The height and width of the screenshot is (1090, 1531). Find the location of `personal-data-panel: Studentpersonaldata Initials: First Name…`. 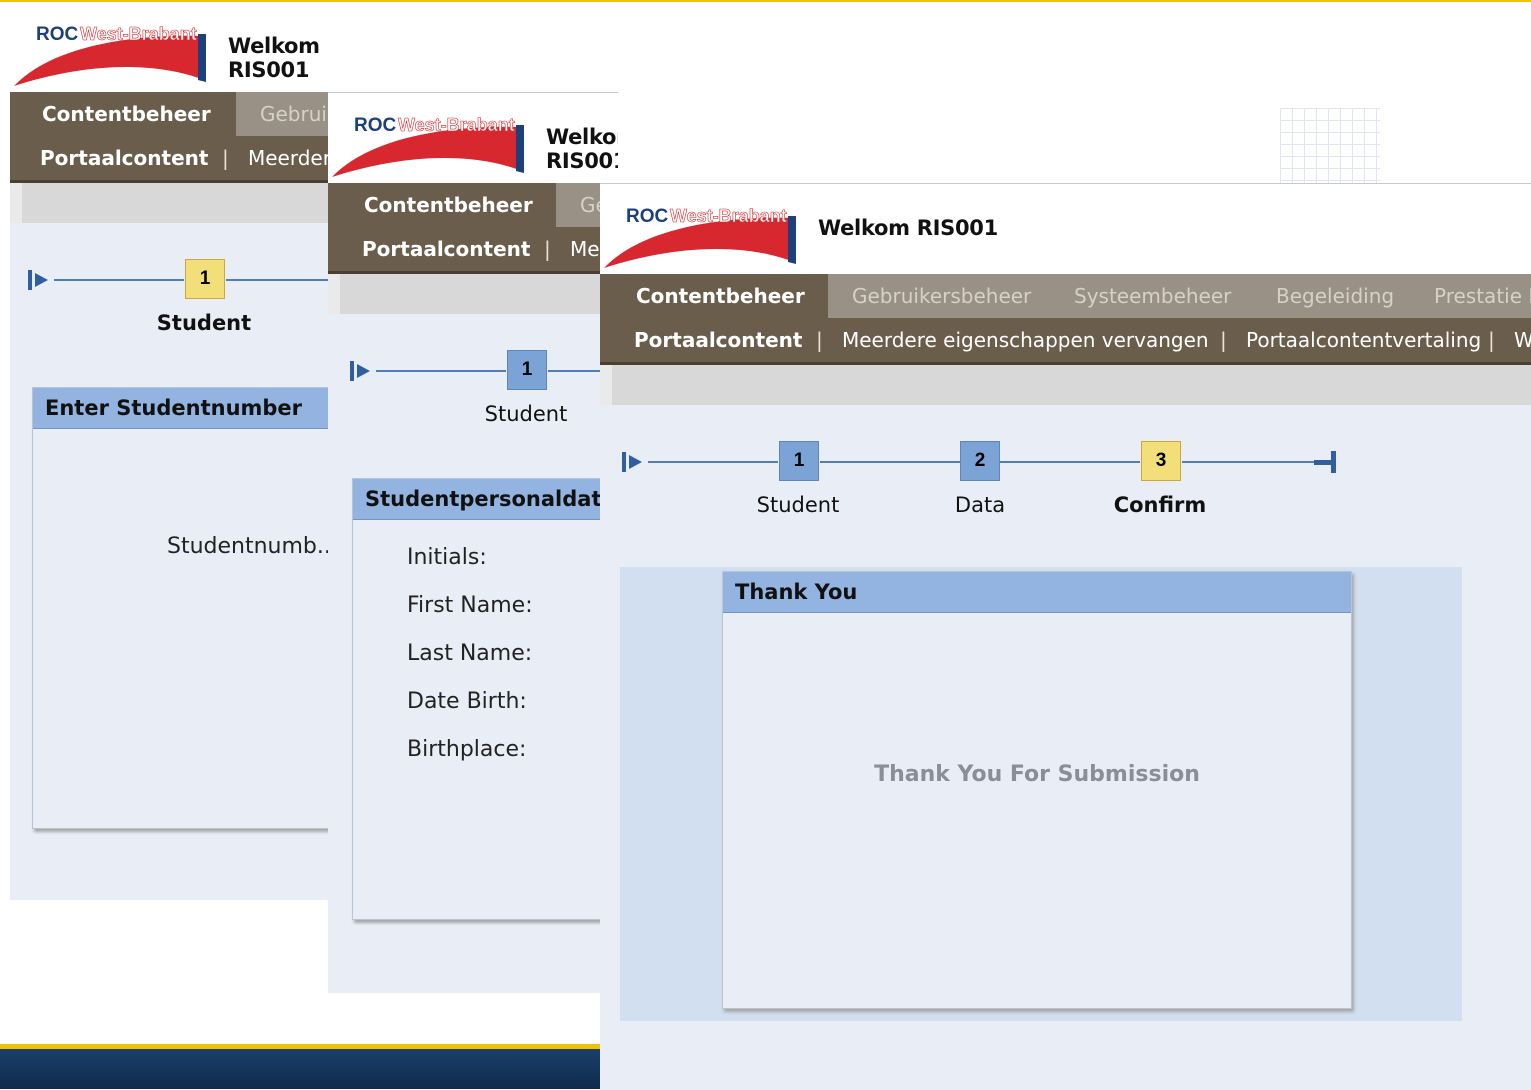

personal-data-panel: Studentpersonaldata Initials: First Name… is located at coordinates (485, 699).